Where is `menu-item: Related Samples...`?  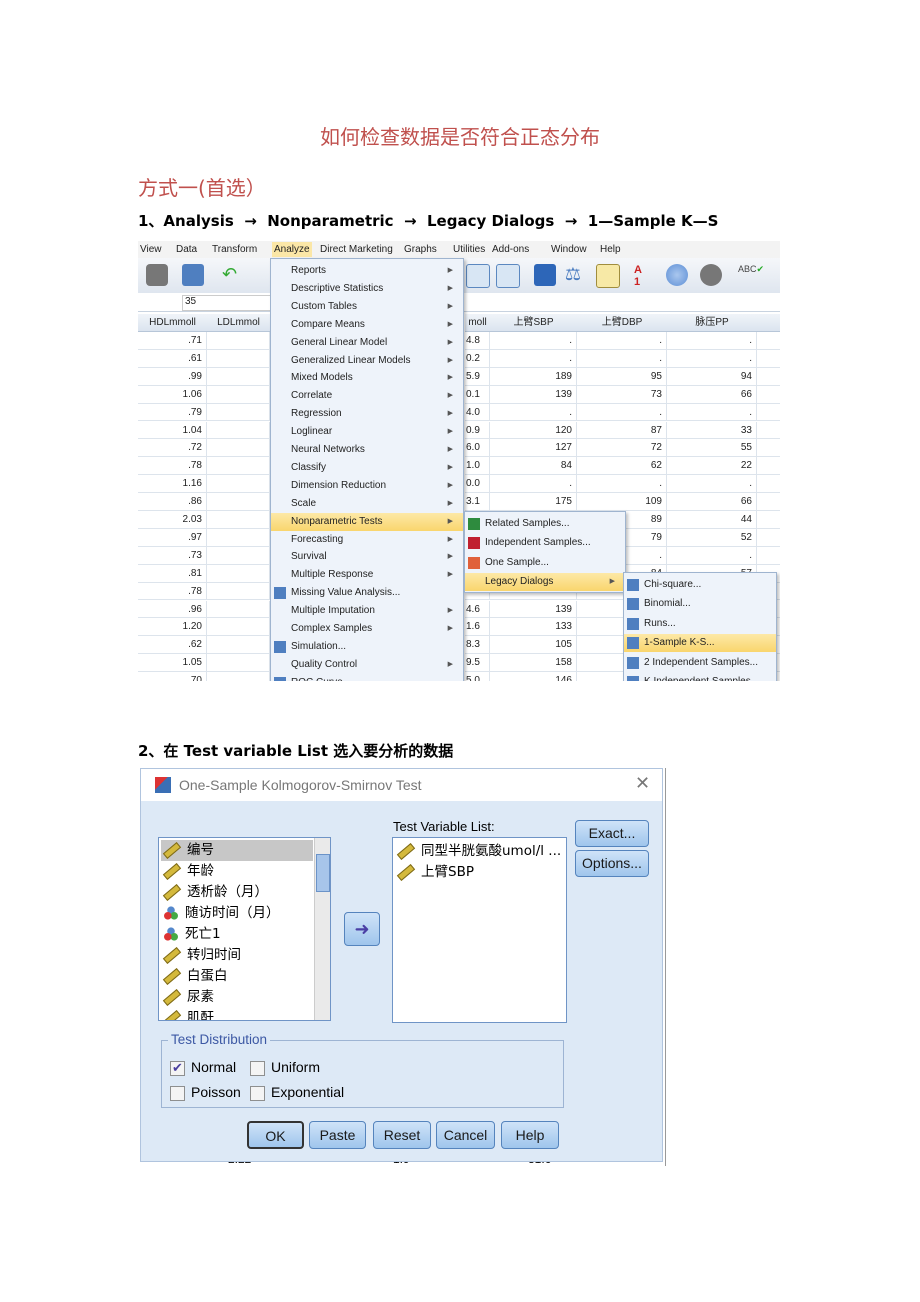
menu-item: Related Samples... is located at coordinates (545, 524).